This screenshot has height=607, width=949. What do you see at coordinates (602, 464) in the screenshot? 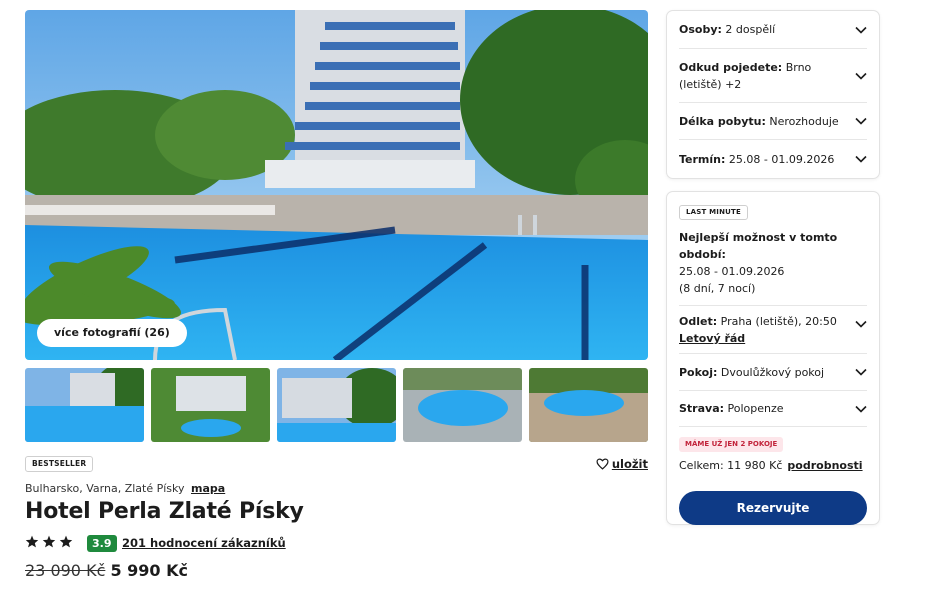
I see `heart-icon` at bounding box center [602, 464].